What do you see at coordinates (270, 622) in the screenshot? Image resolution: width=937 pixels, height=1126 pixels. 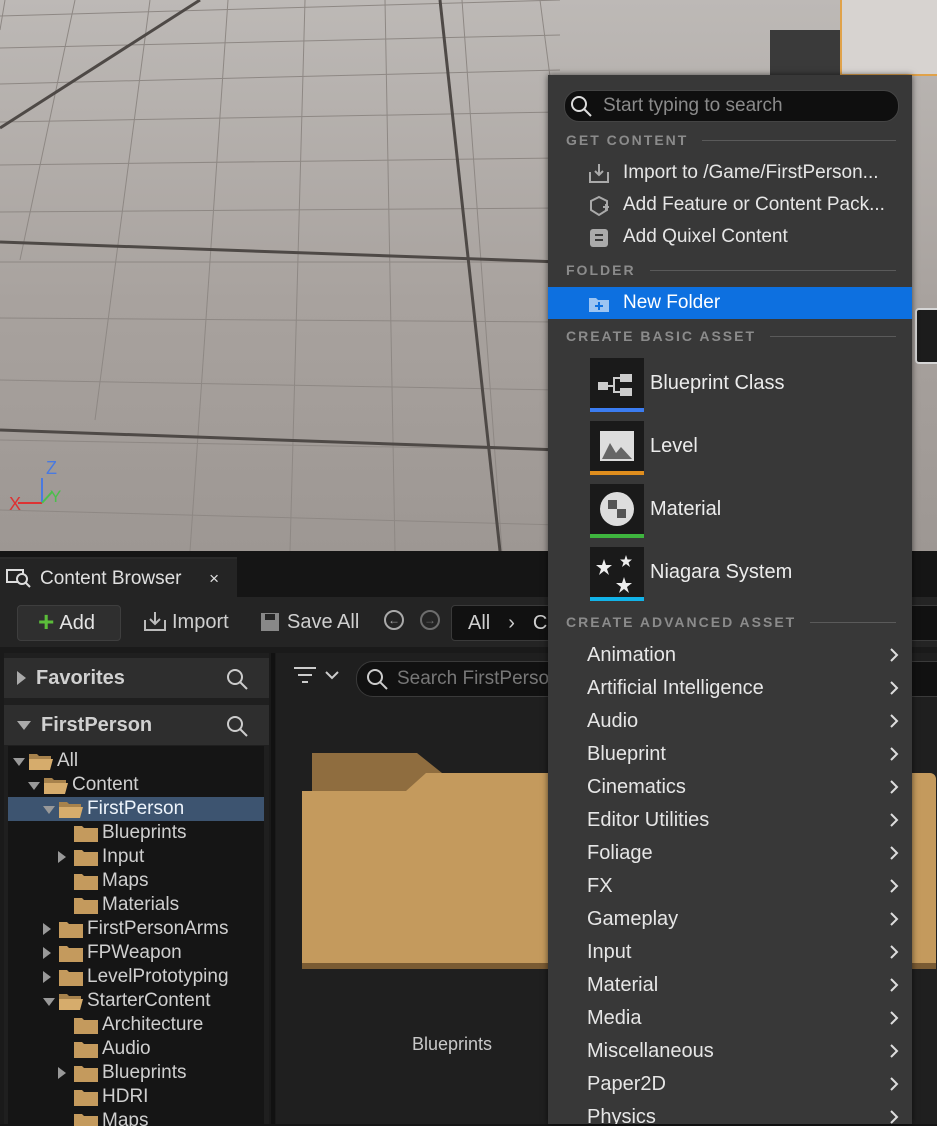 I see `save-icon` at bounding box center [270, 622].